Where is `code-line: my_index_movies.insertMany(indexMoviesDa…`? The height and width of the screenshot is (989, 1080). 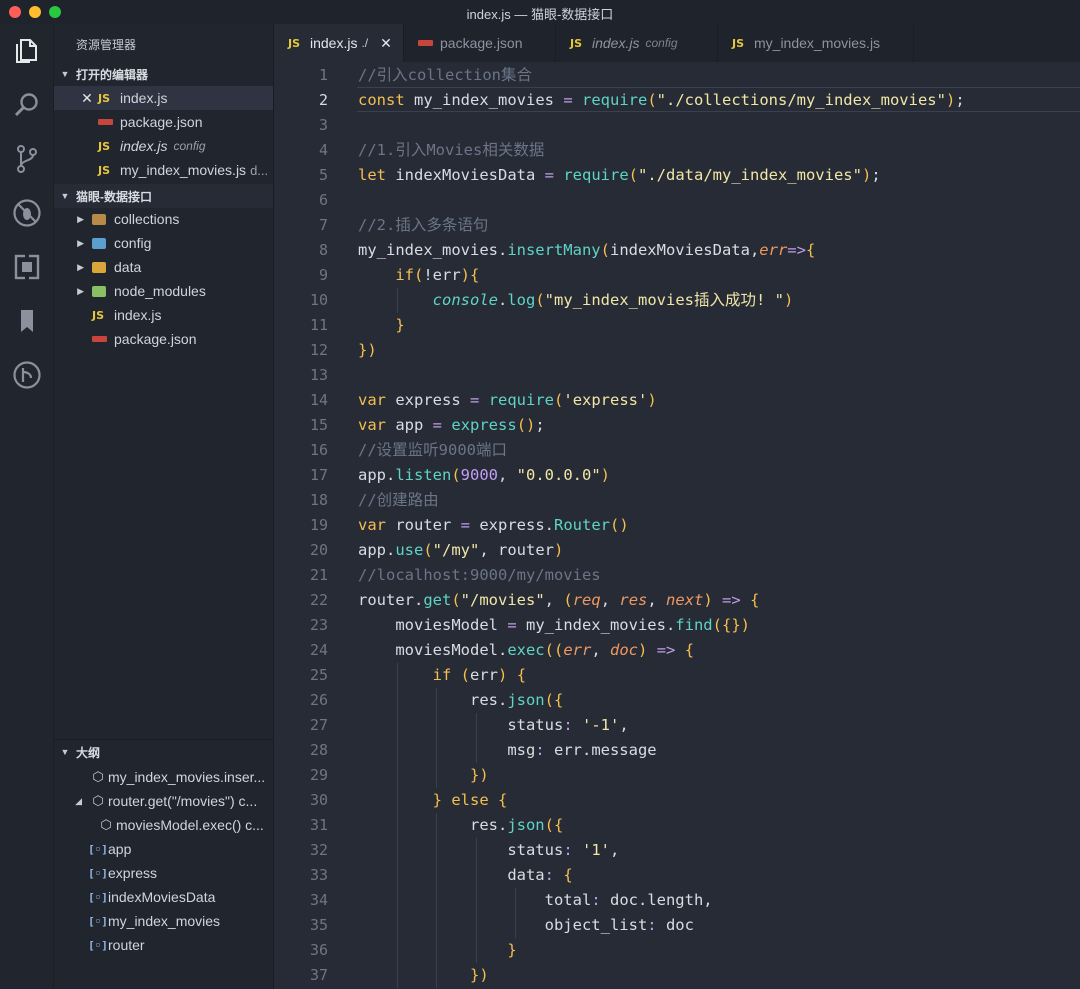
code-line: my_index_movies.insertMany(indexMoviesDa… is located at coordinates (586, 250).